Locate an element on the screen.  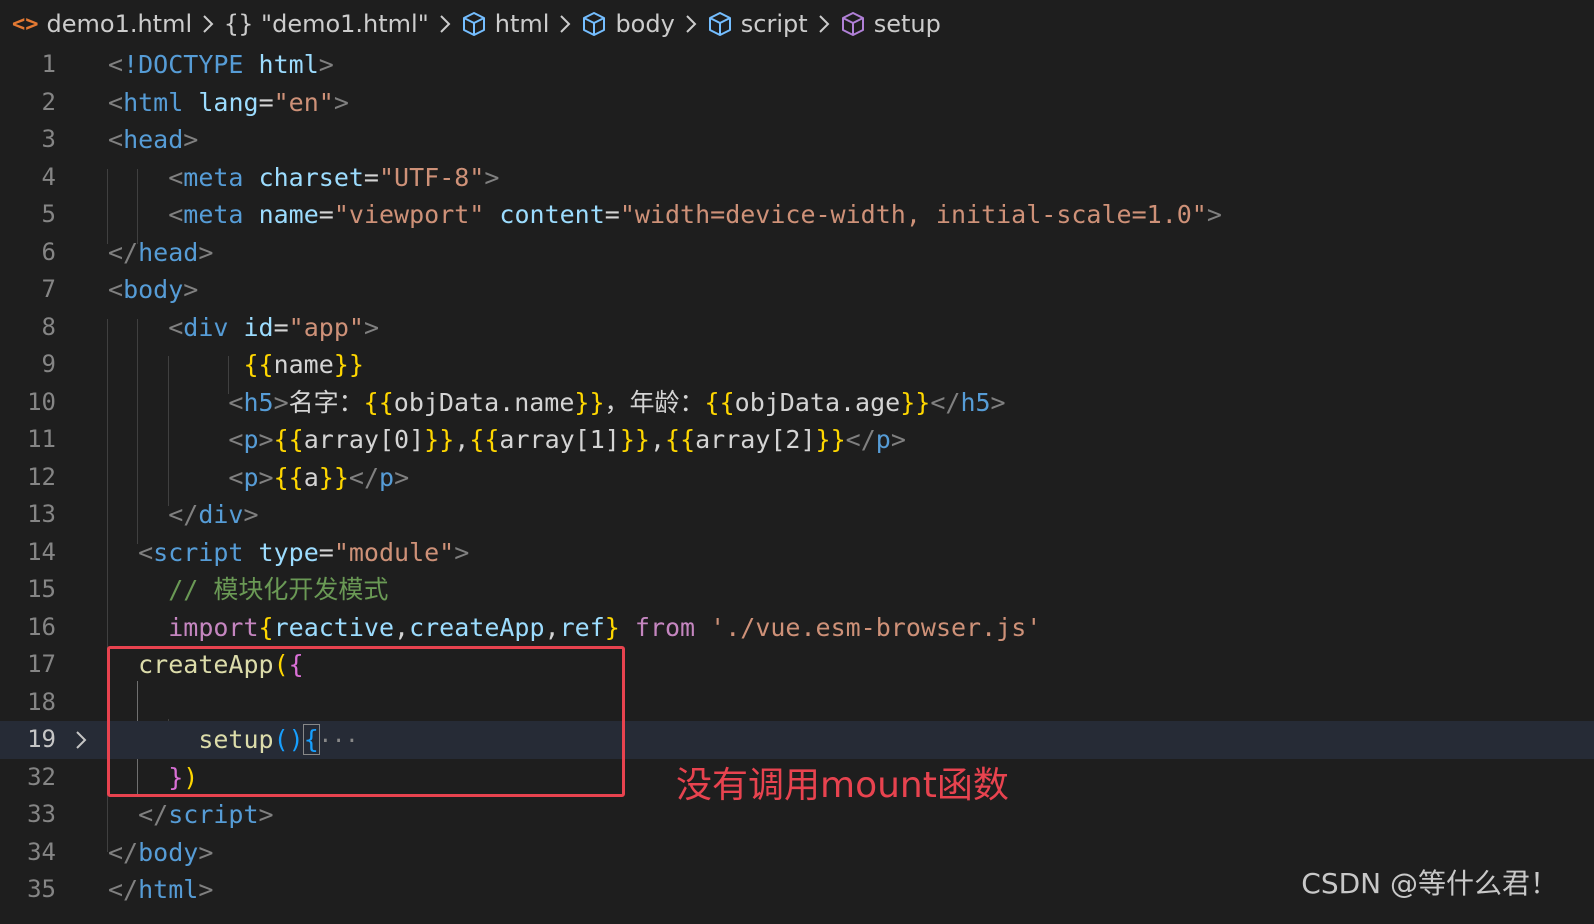
breadcrumb-item-setup: setup is located at coordinates (890, 24).